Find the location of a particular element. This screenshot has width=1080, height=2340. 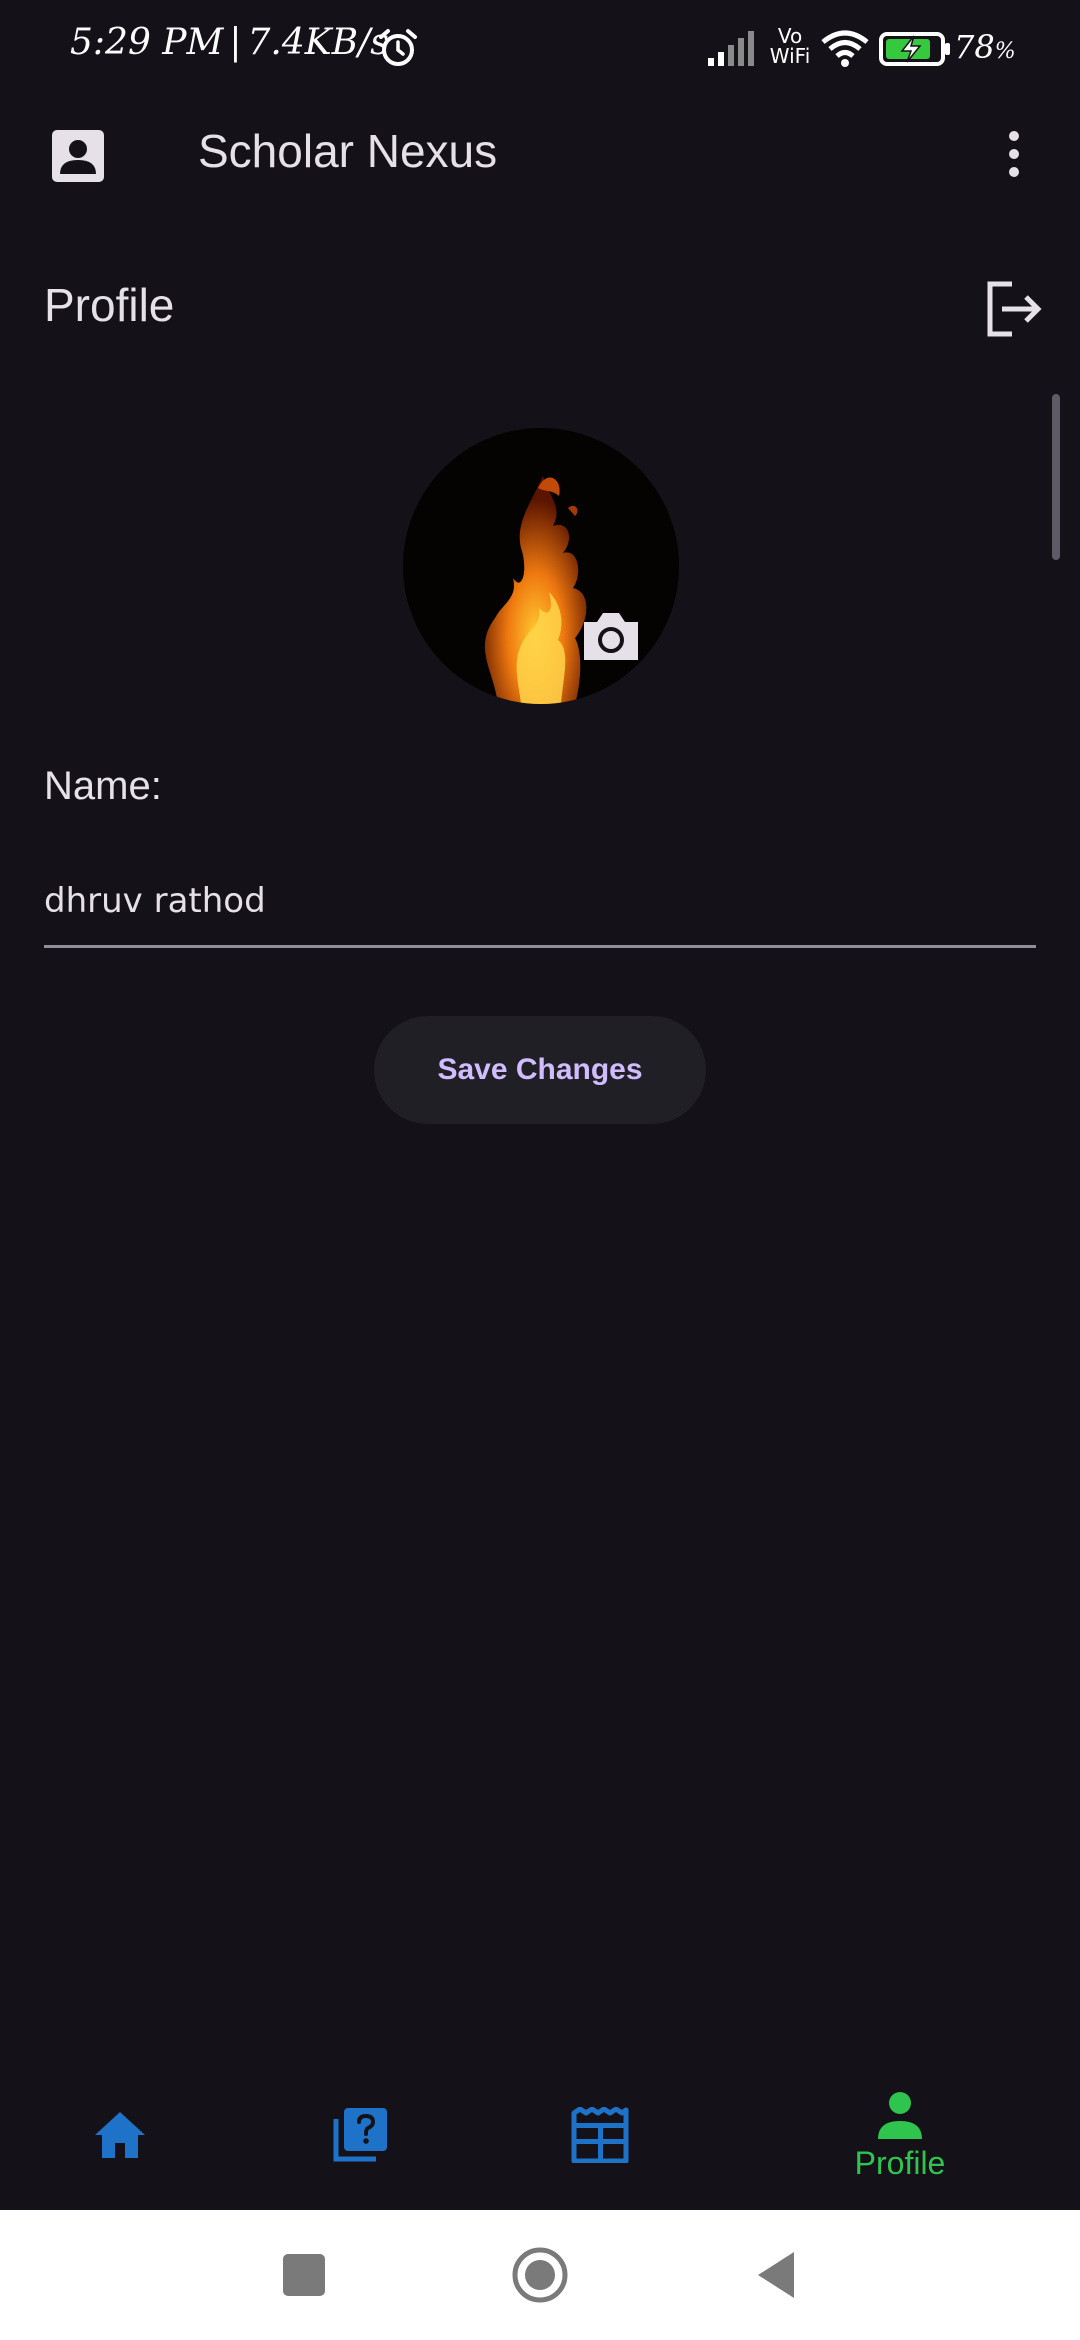

vowifi-line2: WiFi is located at coordinates (790, 56).